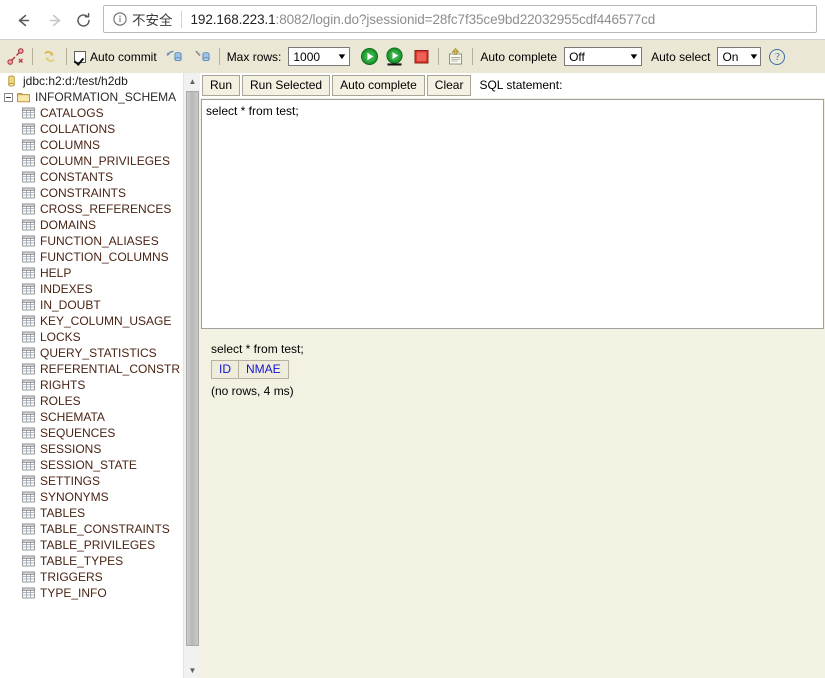  I want to click on collapse-expander-icon, so click(8, 97).